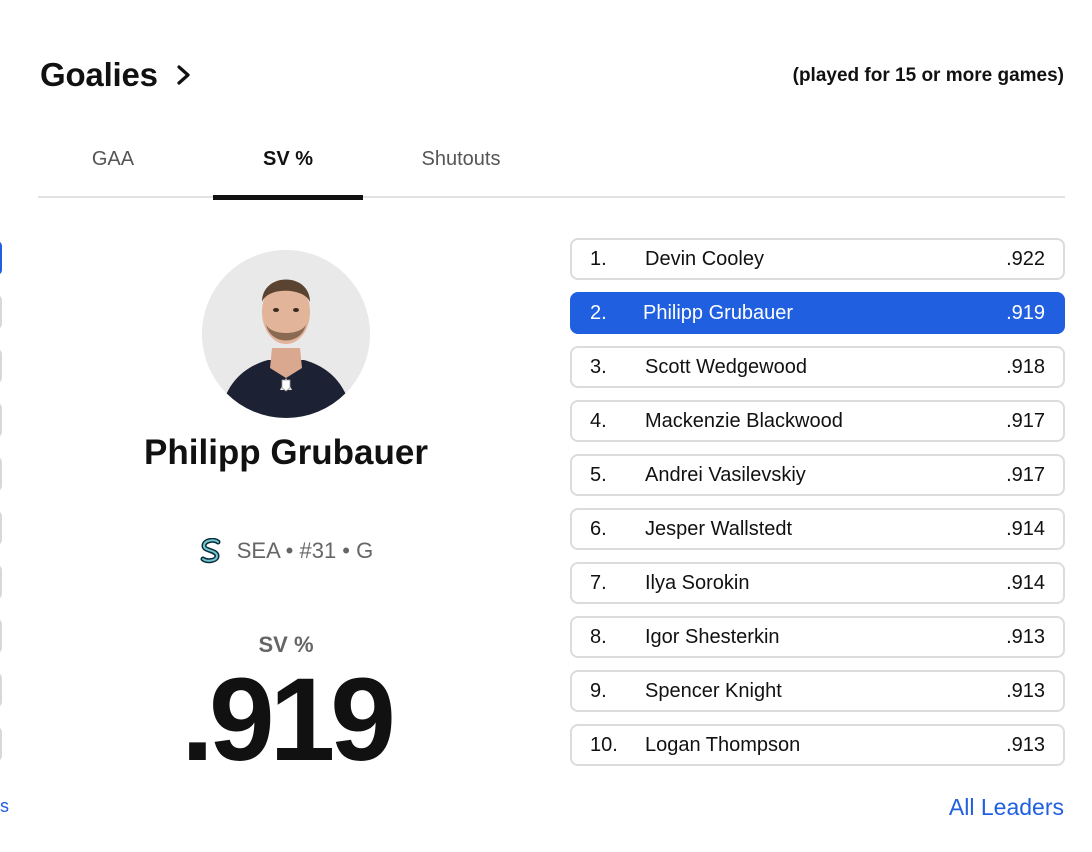  I want to click on player-headshot-image, so click(286, 334).